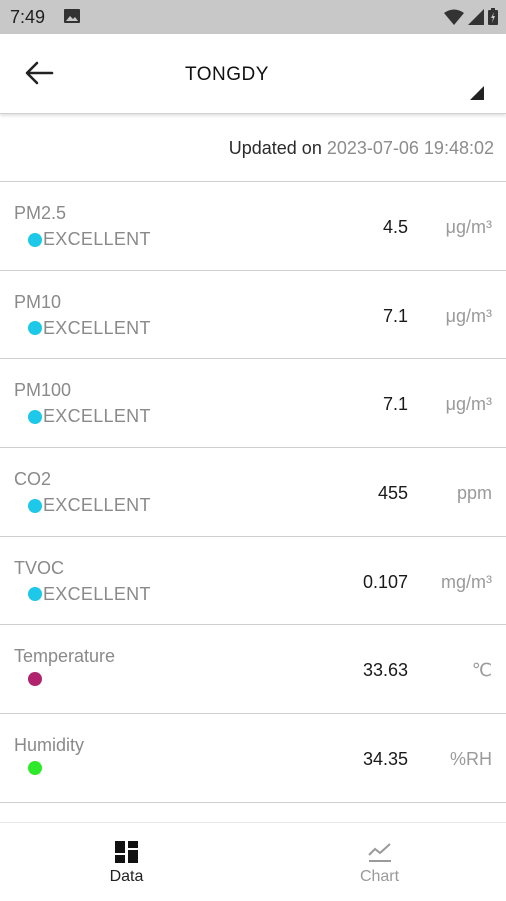 The height and width of the screenshot is (901, 506). I want to click on app-bar: TONGDY, so click(253, 74).